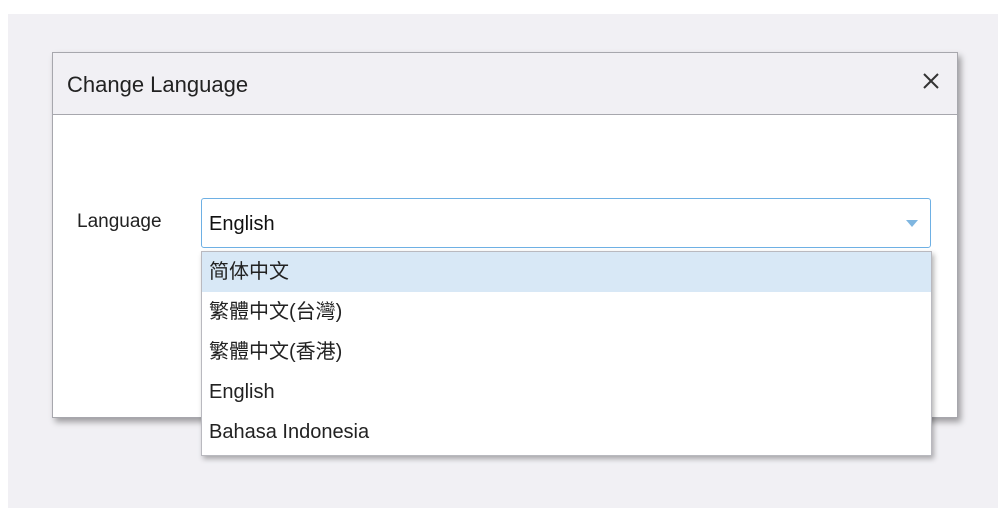 The height and width of the screenshot is (508, 998). I want to click on dropdown-item-zh-hans: 简体中文, so click(566, 272).